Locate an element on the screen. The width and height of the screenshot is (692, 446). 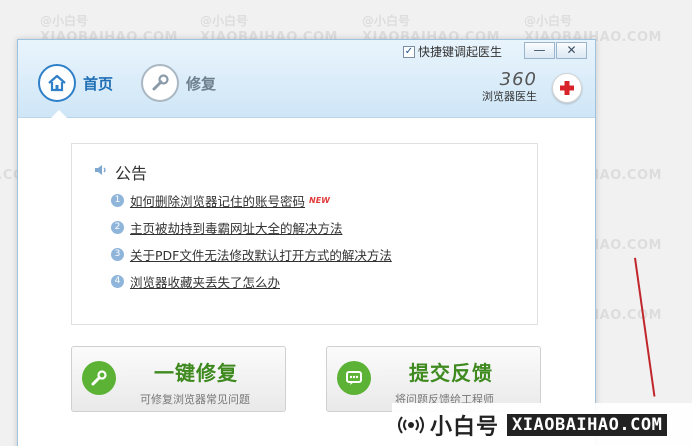
window-header: ✓ 快捷键调起医生 — ✕ 首页 修复 360 浏览器医生 is located at coordinates (306, 79).